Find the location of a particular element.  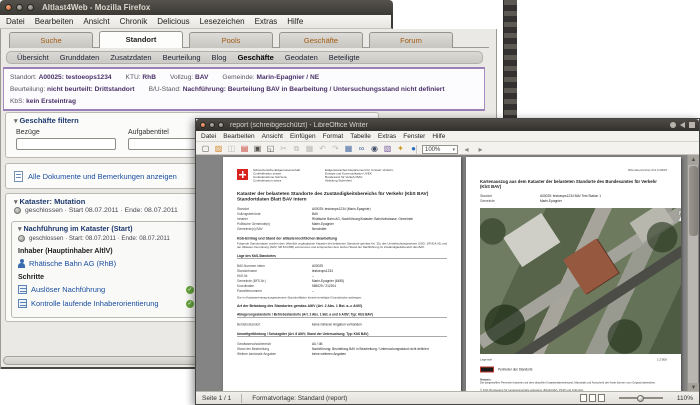

paste-icon: ▦ is located at coordinates (309, 148).